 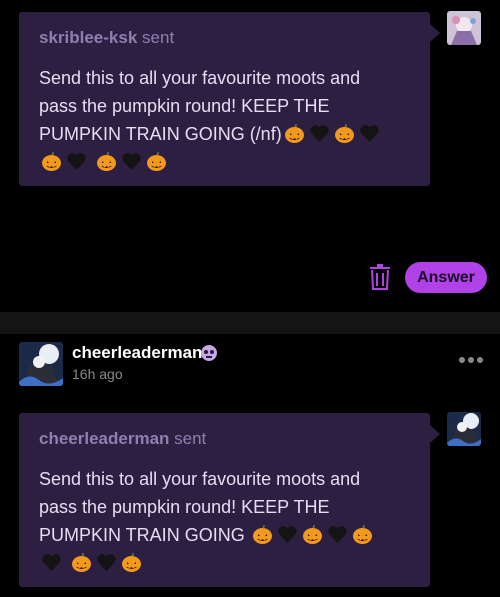 What do you see at coordinates (88, 37) in the screenshot?
I see `sender-name: skriblee-ksk` at bounding box center [88, 37].